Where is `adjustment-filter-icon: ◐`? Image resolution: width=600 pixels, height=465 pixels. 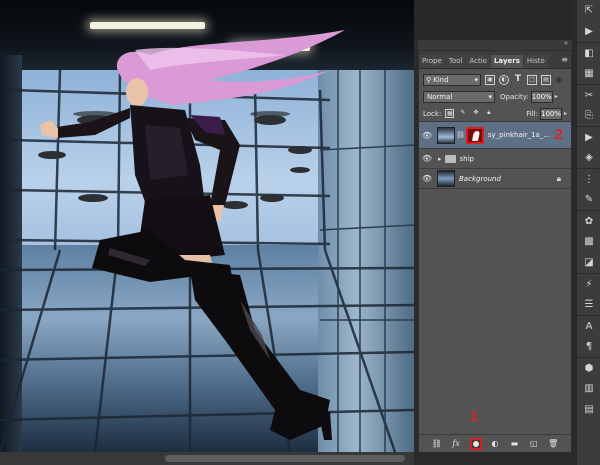
adjustment-filter-icon: ◐ is located at coordinates (504, 79).